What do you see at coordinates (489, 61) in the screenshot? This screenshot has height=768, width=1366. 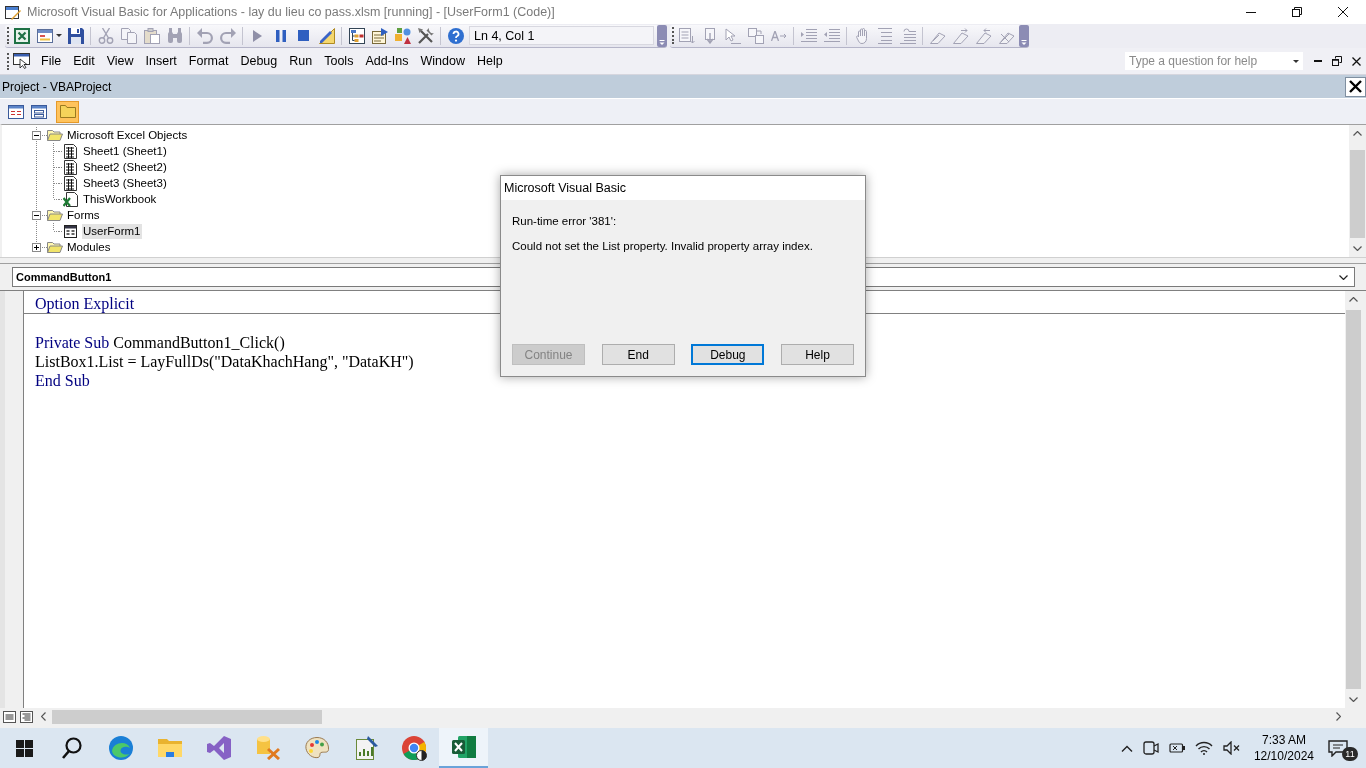 I see `menu-item: Help` at bounding box center [489, 61].